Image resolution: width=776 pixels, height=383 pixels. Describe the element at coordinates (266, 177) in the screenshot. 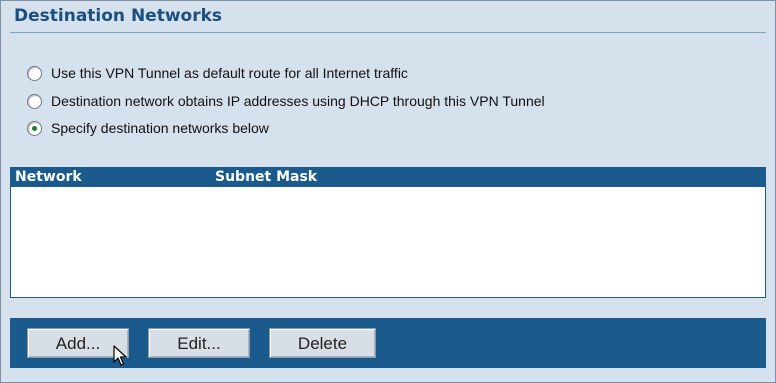

I see `column-header-subnet-mask: Subnet Mask` at that location.